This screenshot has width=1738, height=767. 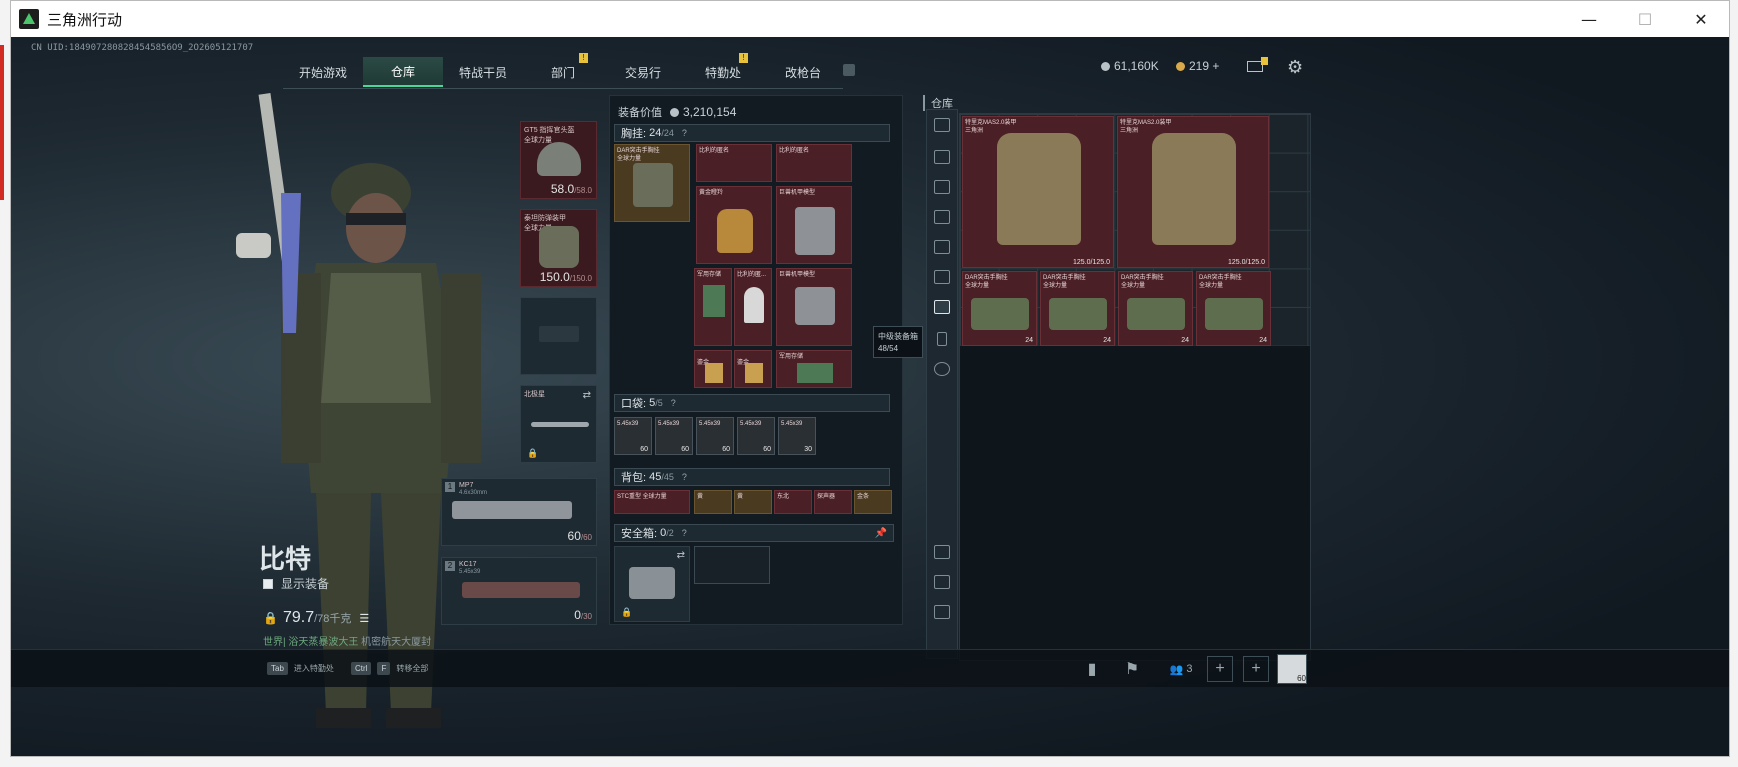 What do you see at coordinates (558, 248) in the screenshot?
I see `armor-slot: 泰坦防弹装甲 全球力量 150.0/150.0` at bounding box center [558, 248].